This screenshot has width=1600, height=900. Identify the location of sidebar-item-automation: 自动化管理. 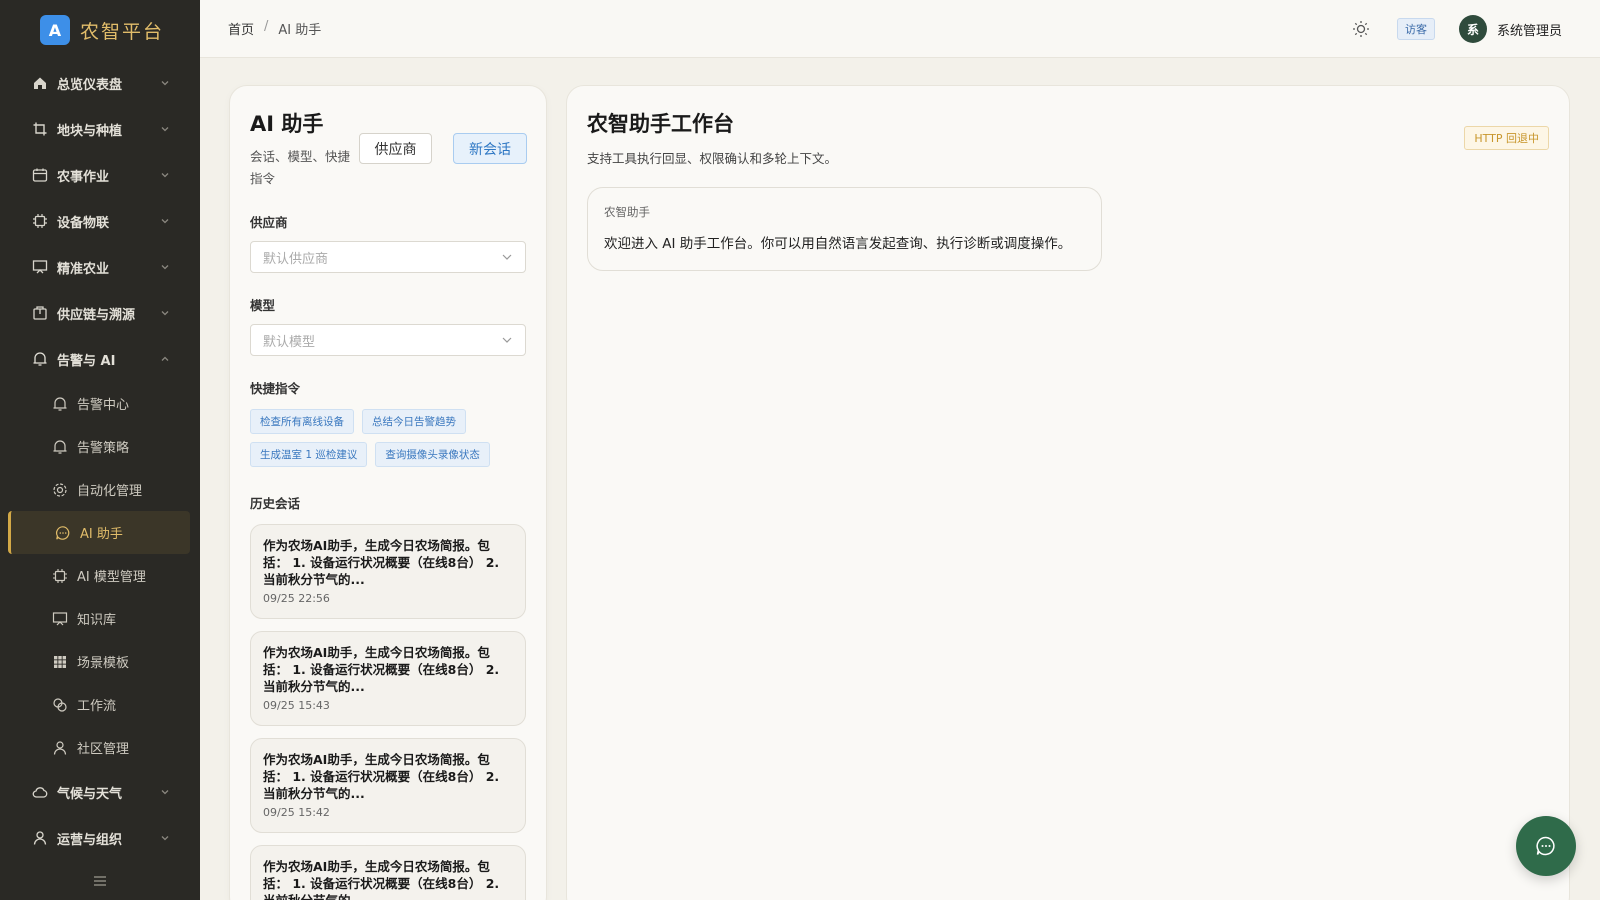
(100, 489).